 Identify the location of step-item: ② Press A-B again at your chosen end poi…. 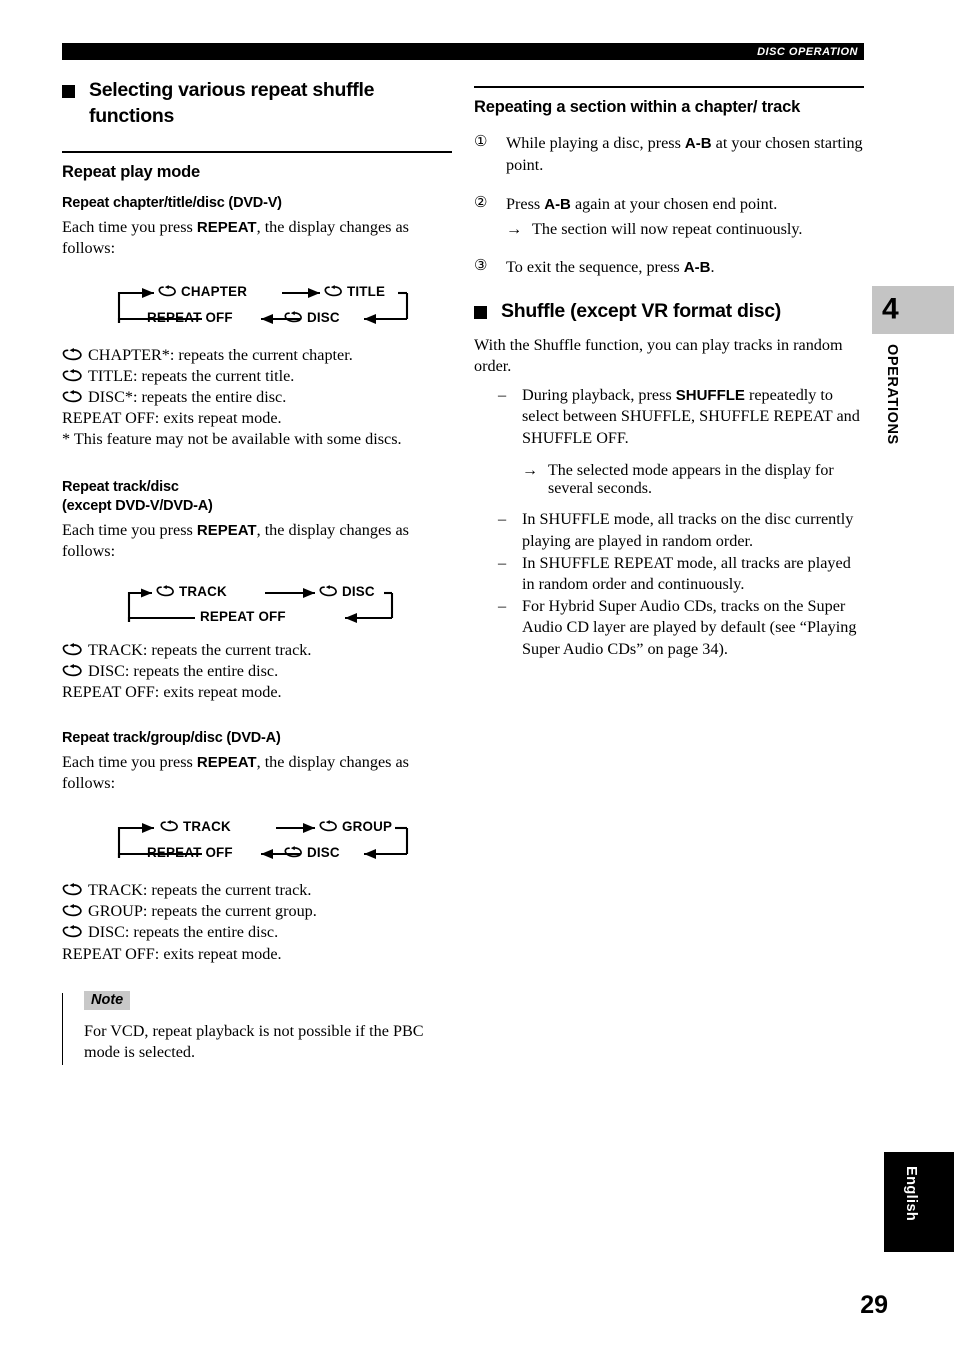
(669, 216).